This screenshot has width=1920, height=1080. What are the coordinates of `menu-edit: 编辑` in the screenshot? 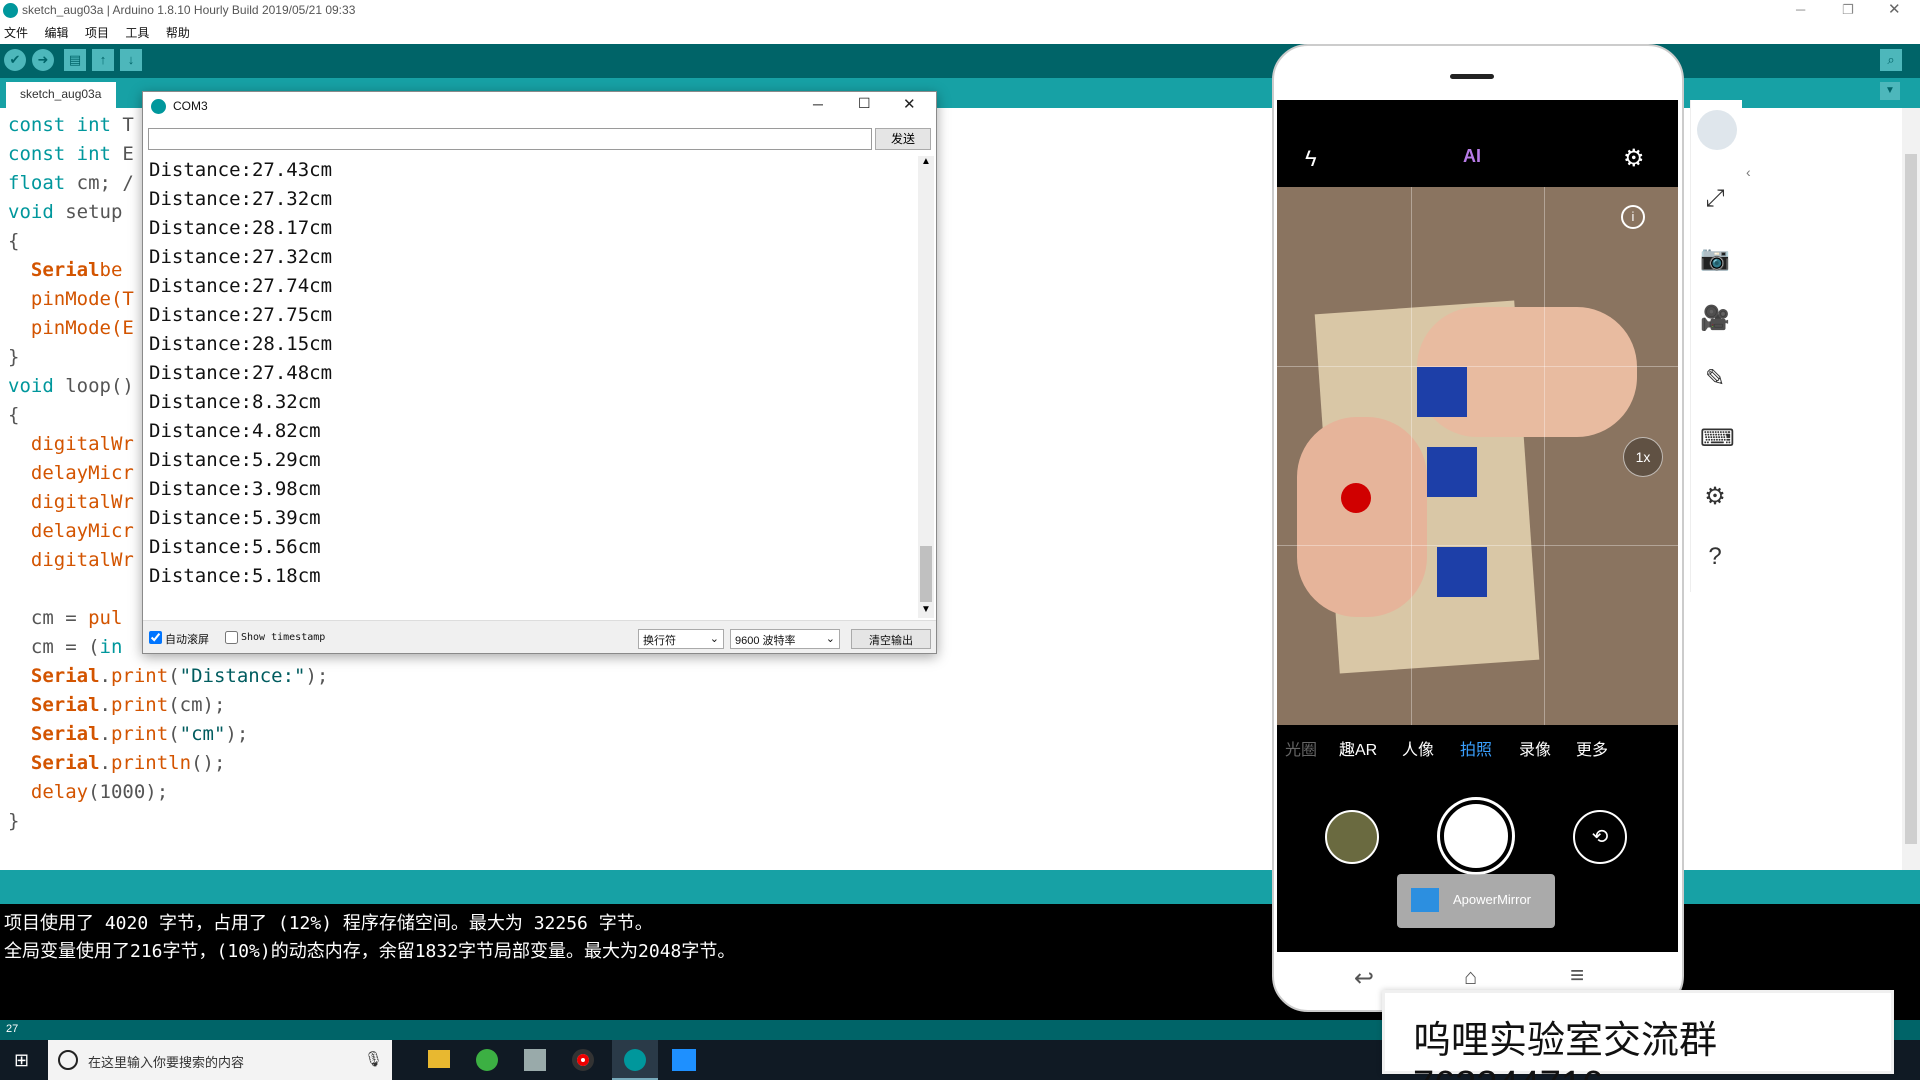 It's located at (56, 32).